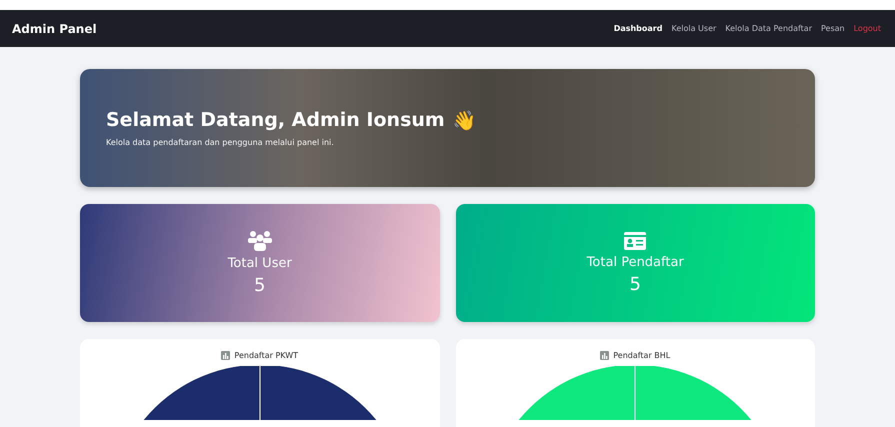 Image resolution: width=895 pixels, height=427 pixels. What do you see at coordinates (220, 142) in the screenshot?
I see `hero-subtitle: Kelola data pendaftaran dan pengguna melalui panel ini.` at bounding box center [220, 142].